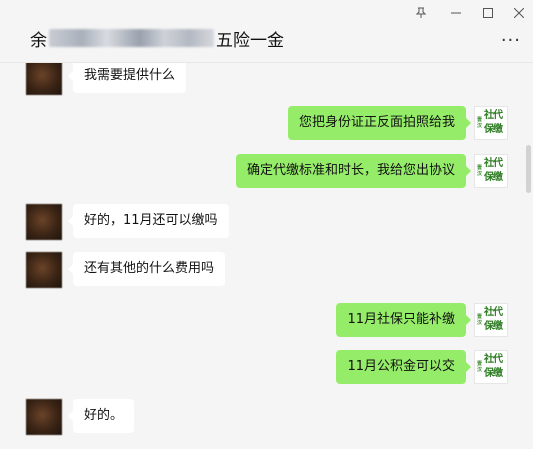  I want to click on message-bubble: 11月公积金可以交, so click(403, 367).